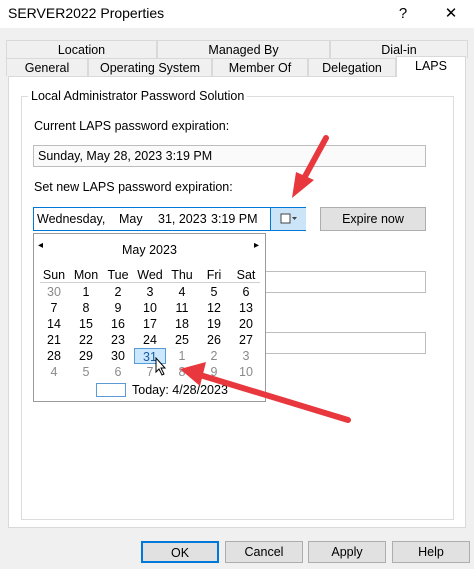 Image resolution: width=474 pixels, height=569 pixels. I want to click on apply-button: Apply, so click(347, 552).